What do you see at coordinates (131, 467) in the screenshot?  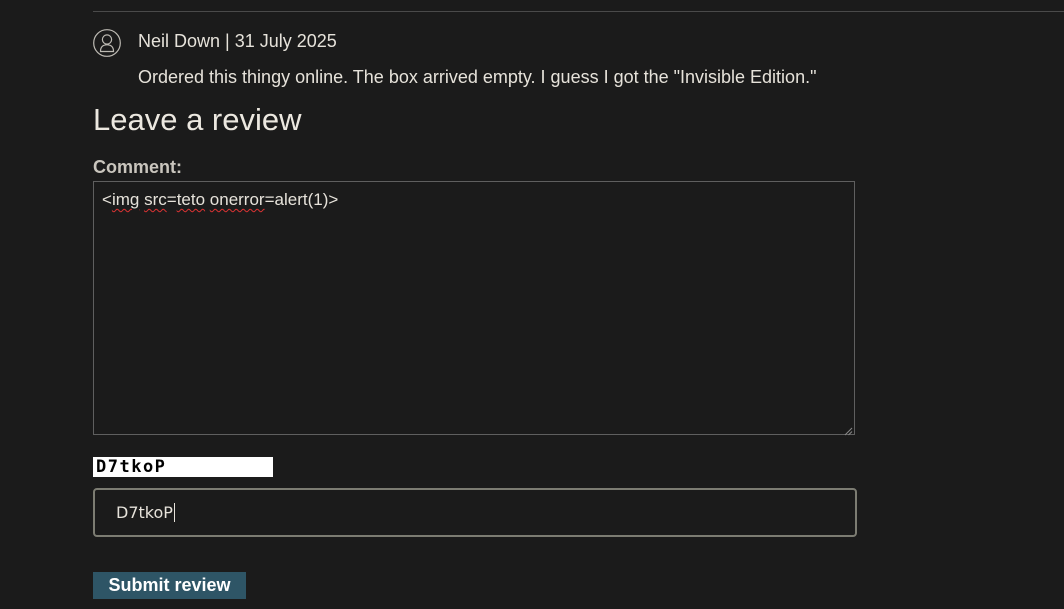 I see `captcha-image-text: D7tkoP` at bounding box center [131, 467].